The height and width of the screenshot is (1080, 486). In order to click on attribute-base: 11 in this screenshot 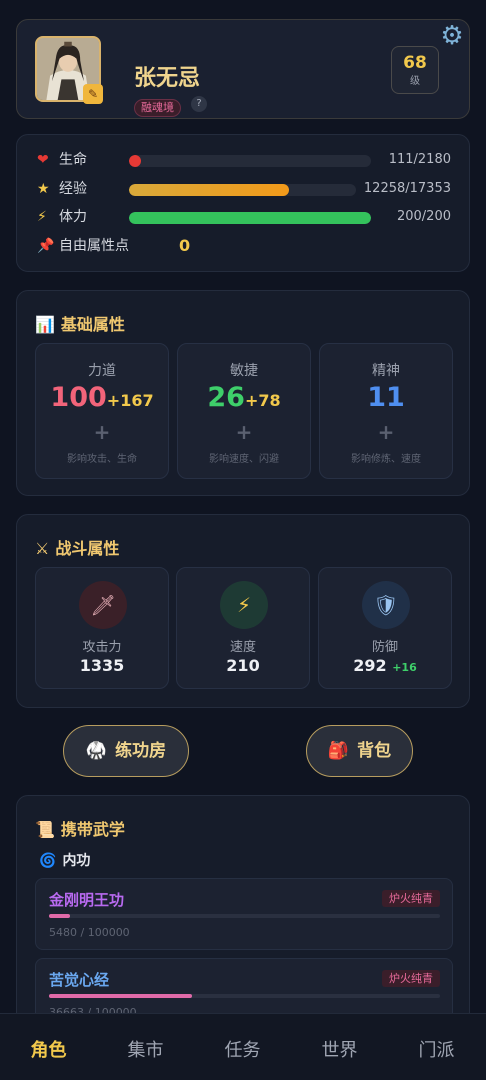, I will do `click(386, 397)`.